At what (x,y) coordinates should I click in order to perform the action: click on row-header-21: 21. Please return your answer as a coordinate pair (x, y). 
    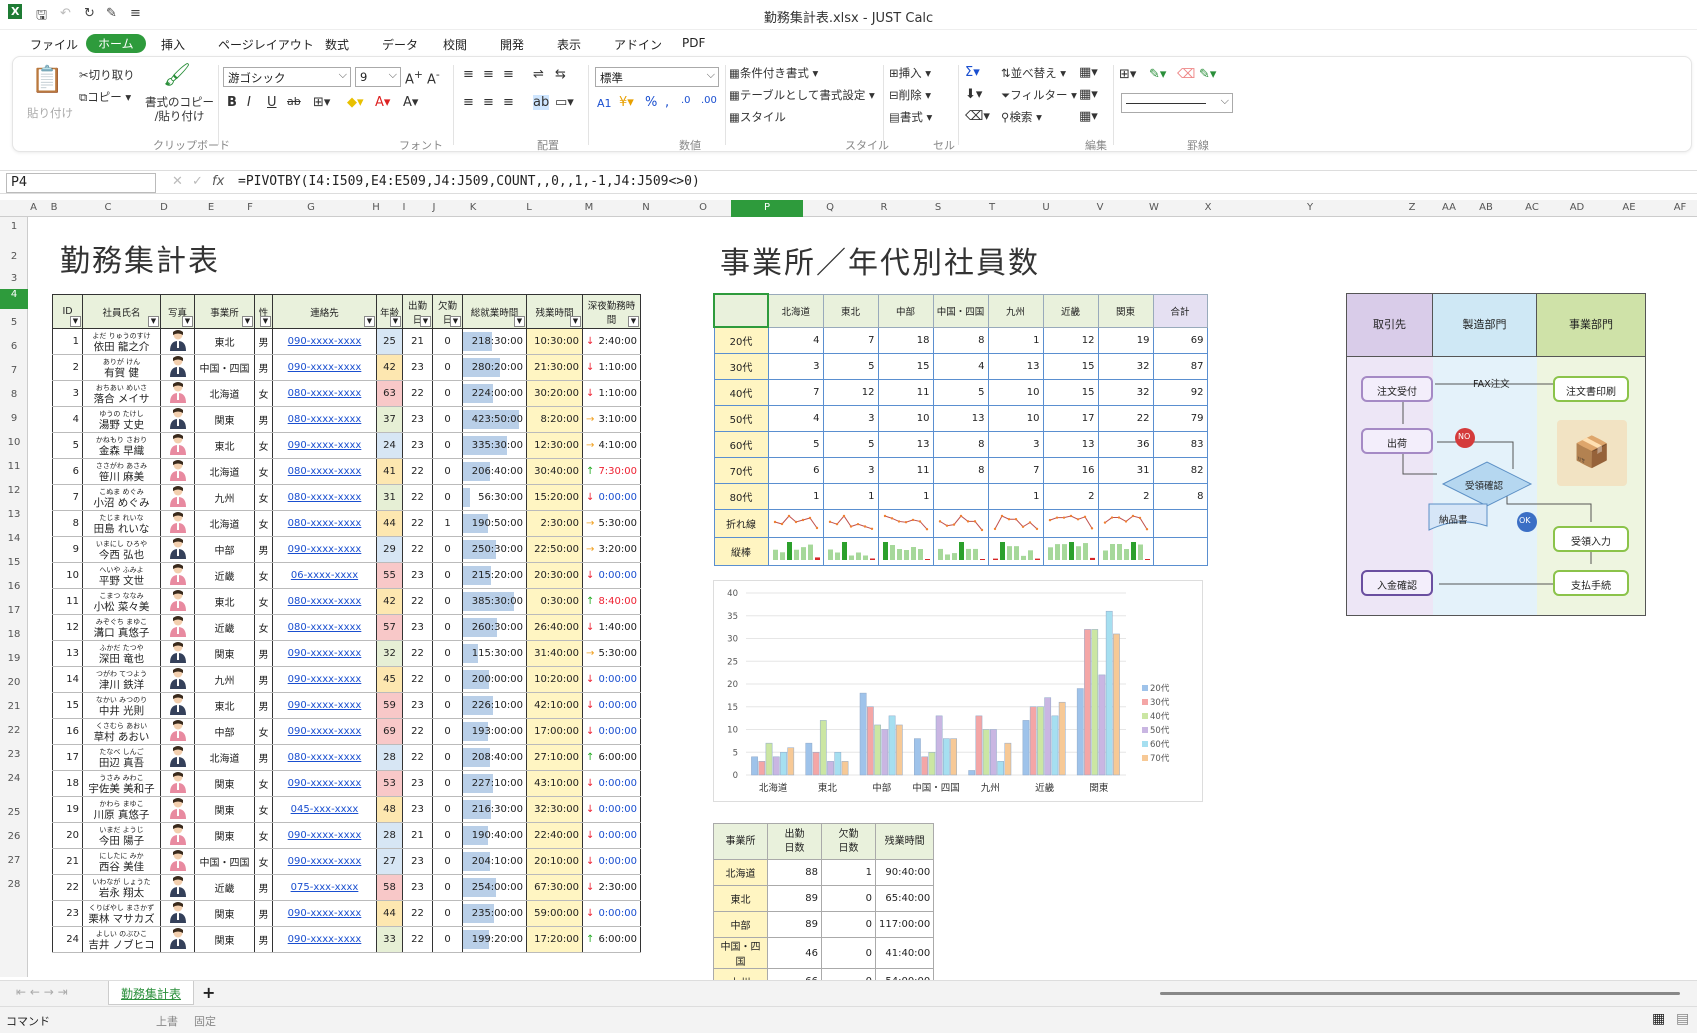
    Looking at the image, I should click on (14, 708).